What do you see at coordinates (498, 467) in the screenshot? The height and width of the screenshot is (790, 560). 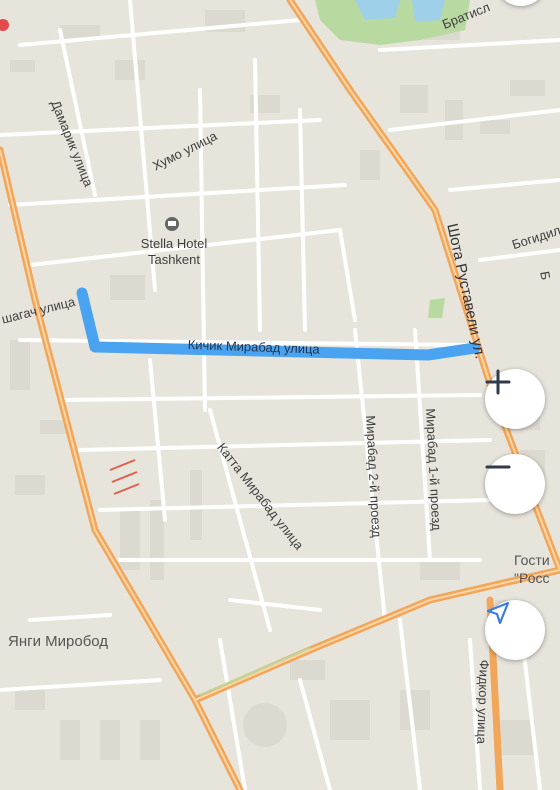 I see `minus-icon` at bounding box center [498, 467].